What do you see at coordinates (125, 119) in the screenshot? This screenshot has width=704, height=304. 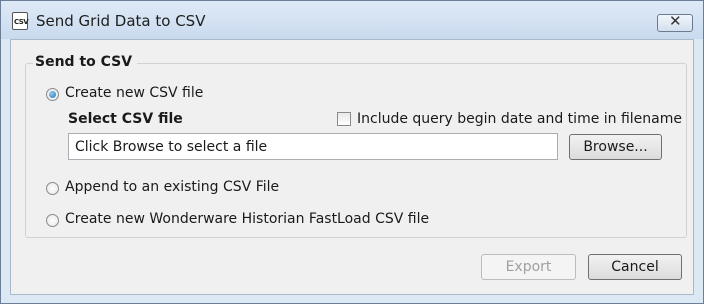 I see `select-csv-file-label: Select CSV file` at bounding box center [125, 119].